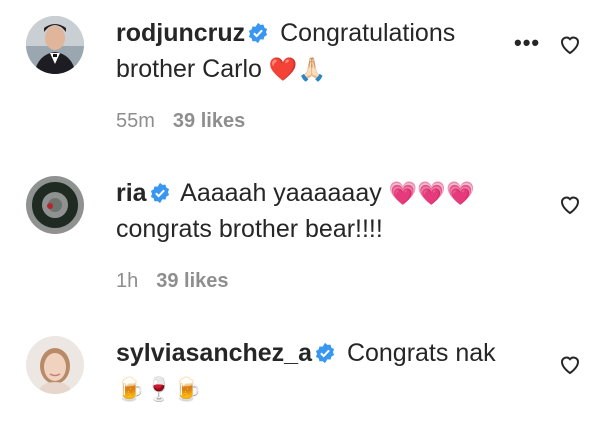 Image resolution: width=600 pixels, height=428 pixels. I want to click on comment-meta: 1h 39 likes, so click(172, 281).